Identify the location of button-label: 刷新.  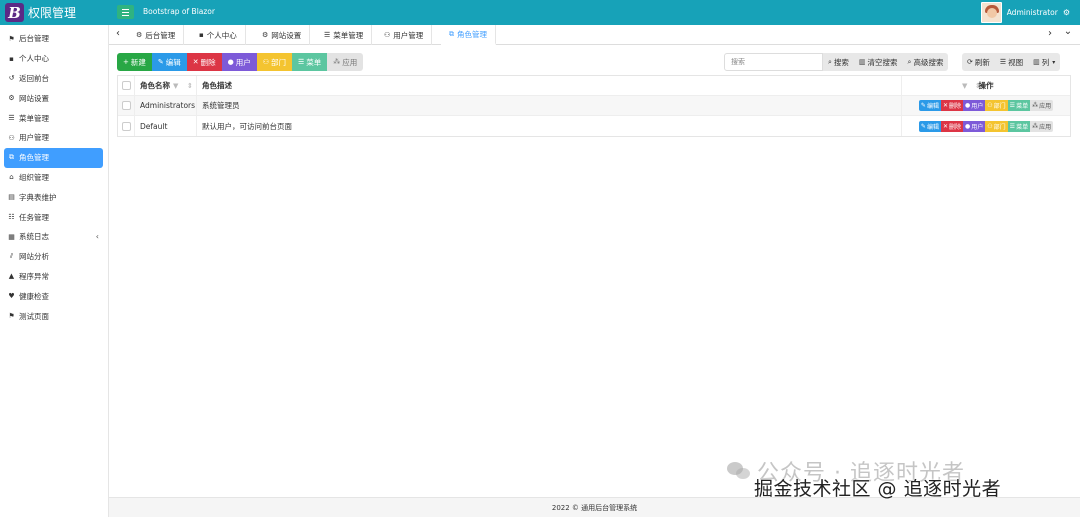
(982, 62).